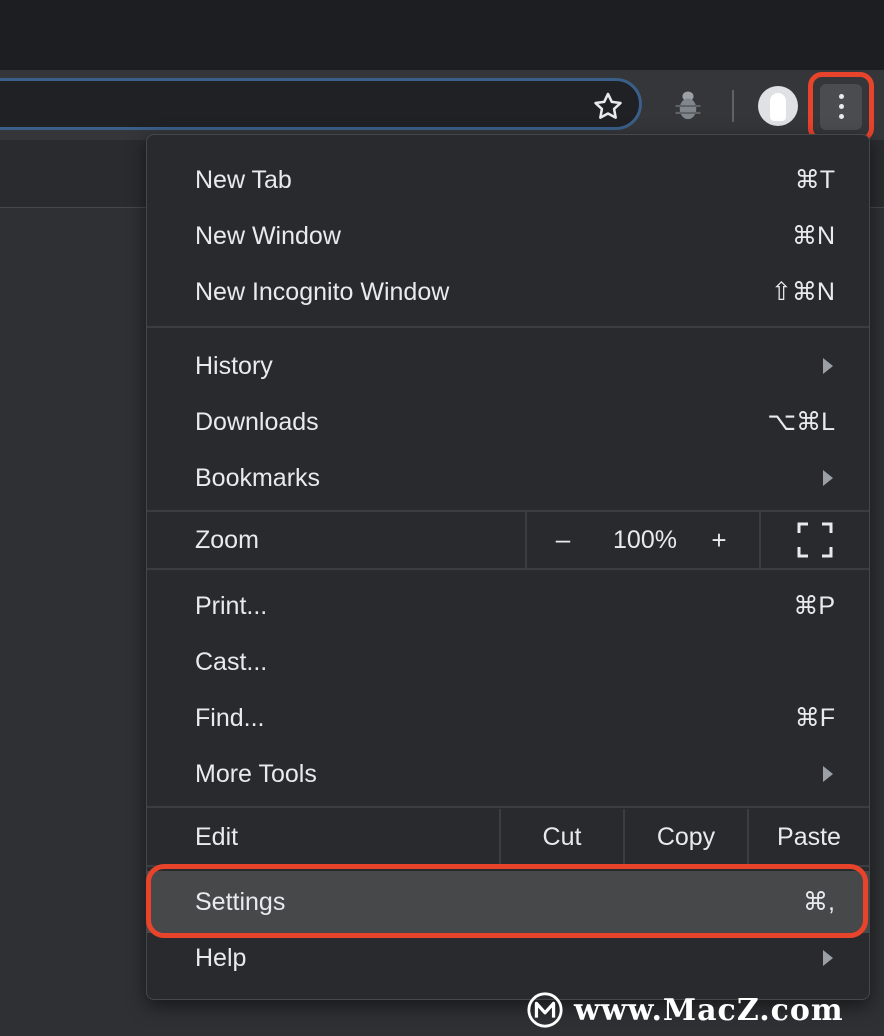 The height and width of the screenshot is (1036, 884). I want to click on menu-item-downloads: Downloads ⌥⌘L, so click(508, 422).